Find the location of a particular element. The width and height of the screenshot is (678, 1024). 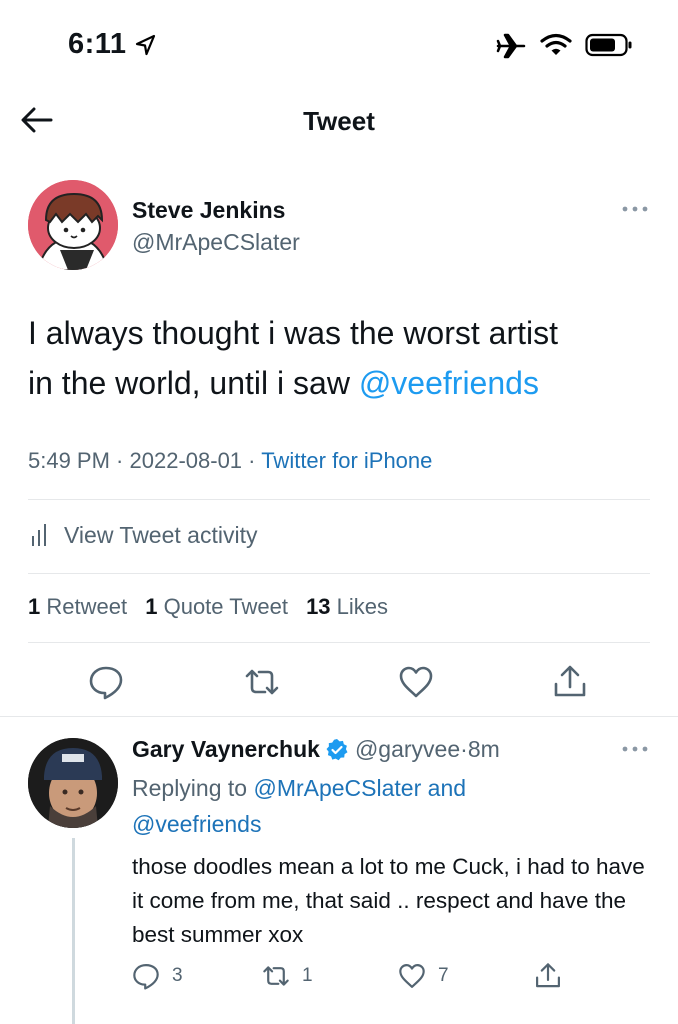

reply-count: 3 is located at coordinates (177, 975).